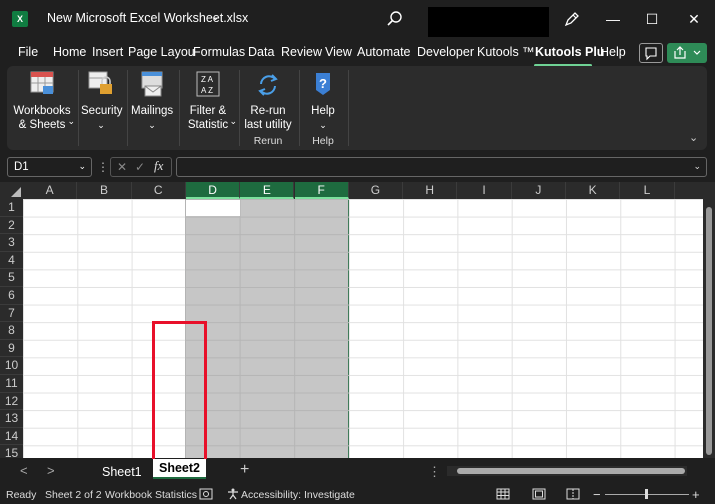  Describe the element at coordinates (11, 243) in the screenshot. I see `row-header-3: 3` at that location.